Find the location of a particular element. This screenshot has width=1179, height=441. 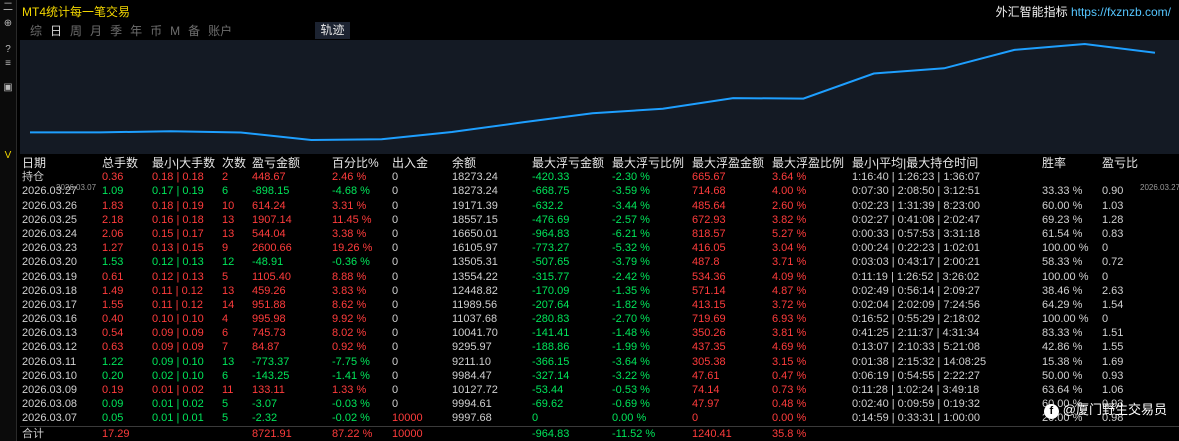

column-header: 最大浮盈比例 is located at coordinates (808, 163).